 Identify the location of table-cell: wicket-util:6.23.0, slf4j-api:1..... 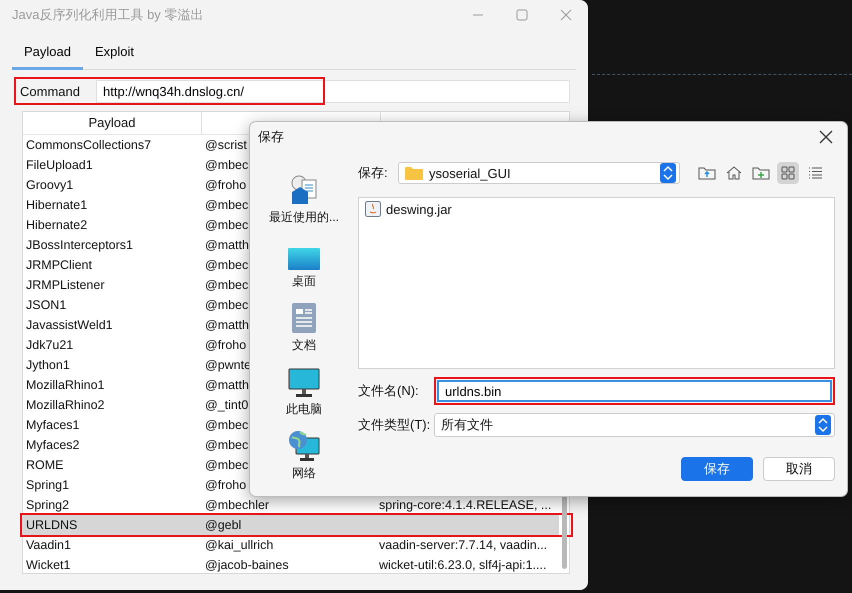
(462, 565).